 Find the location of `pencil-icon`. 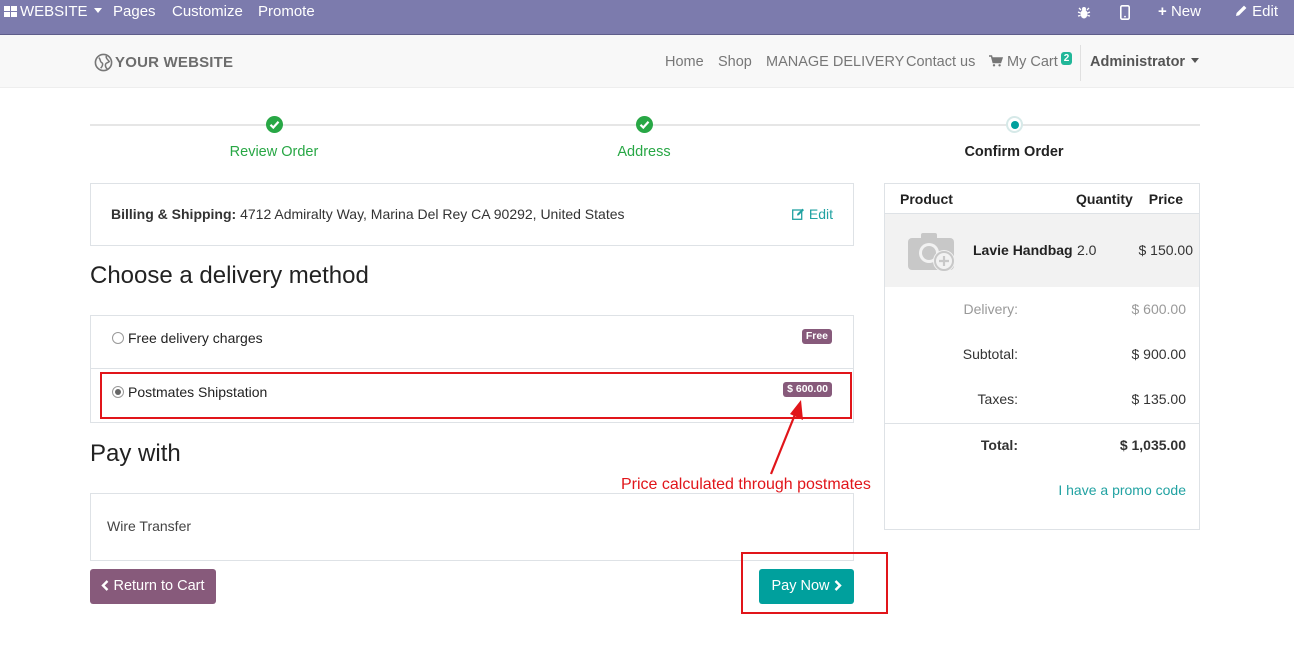

pencil-icon is located at coordinates (1241, 13).